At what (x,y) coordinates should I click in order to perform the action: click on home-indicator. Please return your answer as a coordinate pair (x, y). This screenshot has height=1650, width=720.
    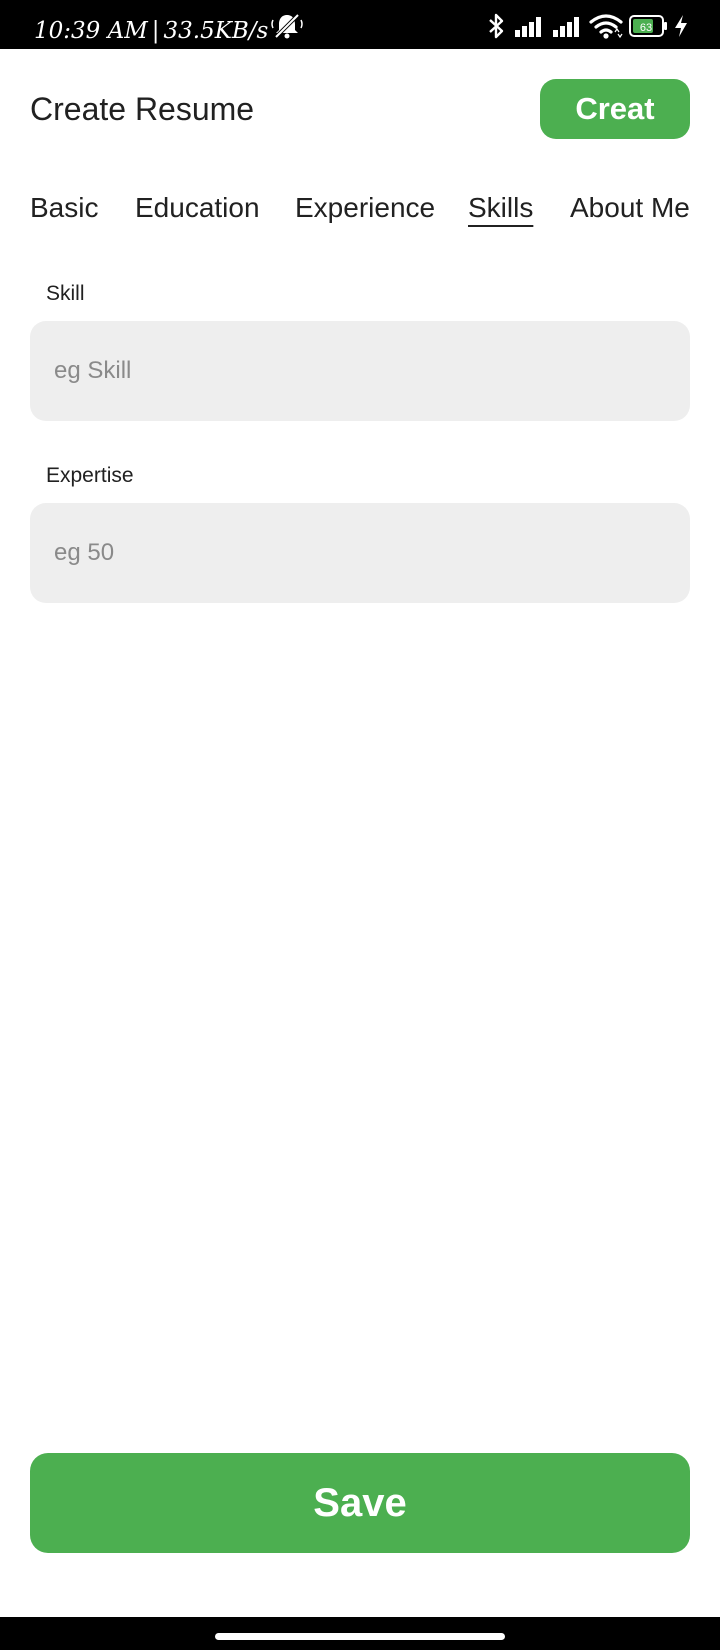
    Looking at the image, I should click on (360, 1636).